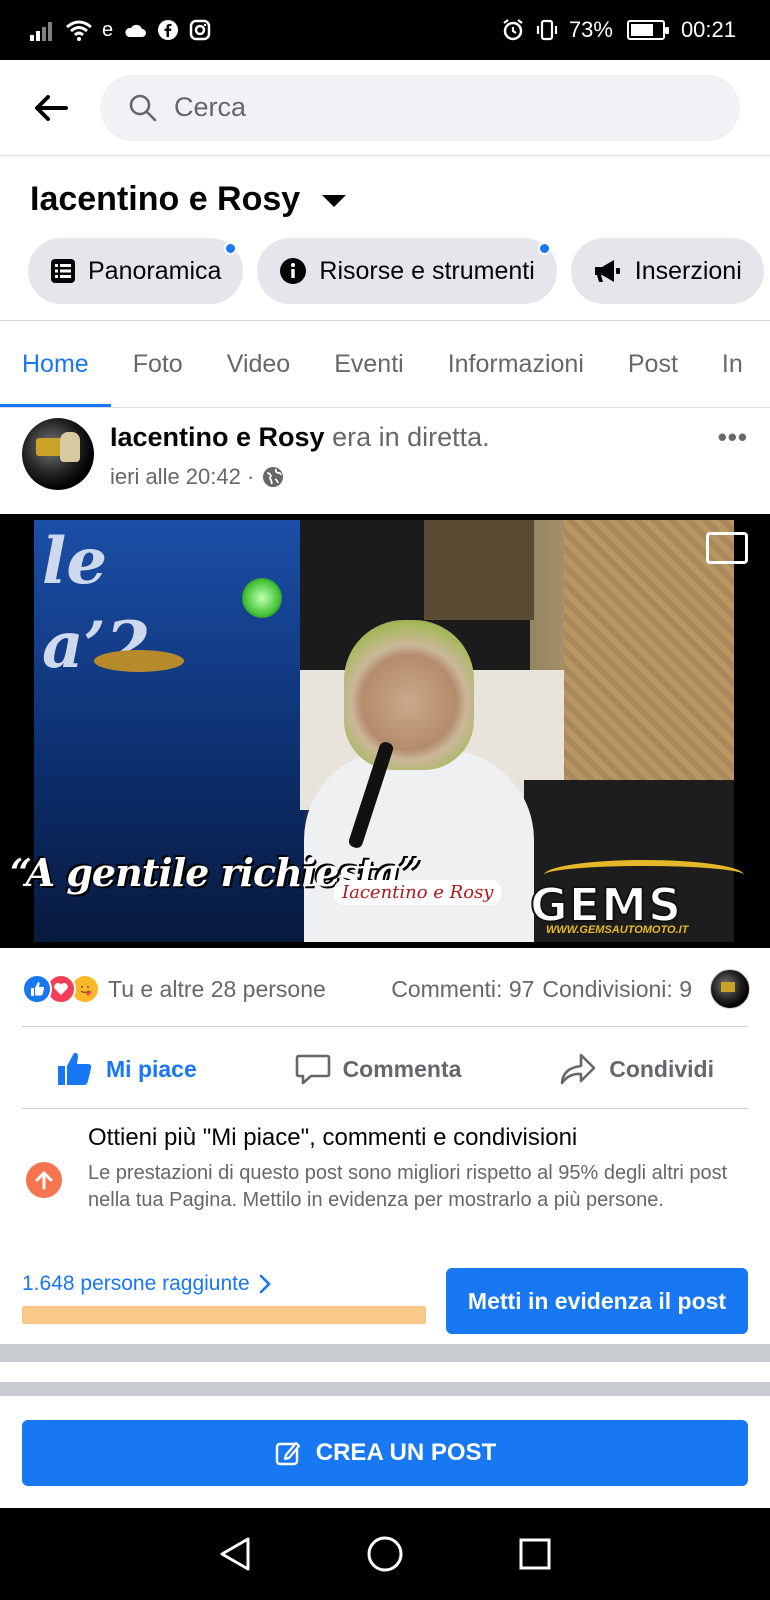  What do you see at coordinates (217, 988) in the screenshot?
I see `reactions-text: Tu e altre 28 persone` at bounding box center [217, 988].